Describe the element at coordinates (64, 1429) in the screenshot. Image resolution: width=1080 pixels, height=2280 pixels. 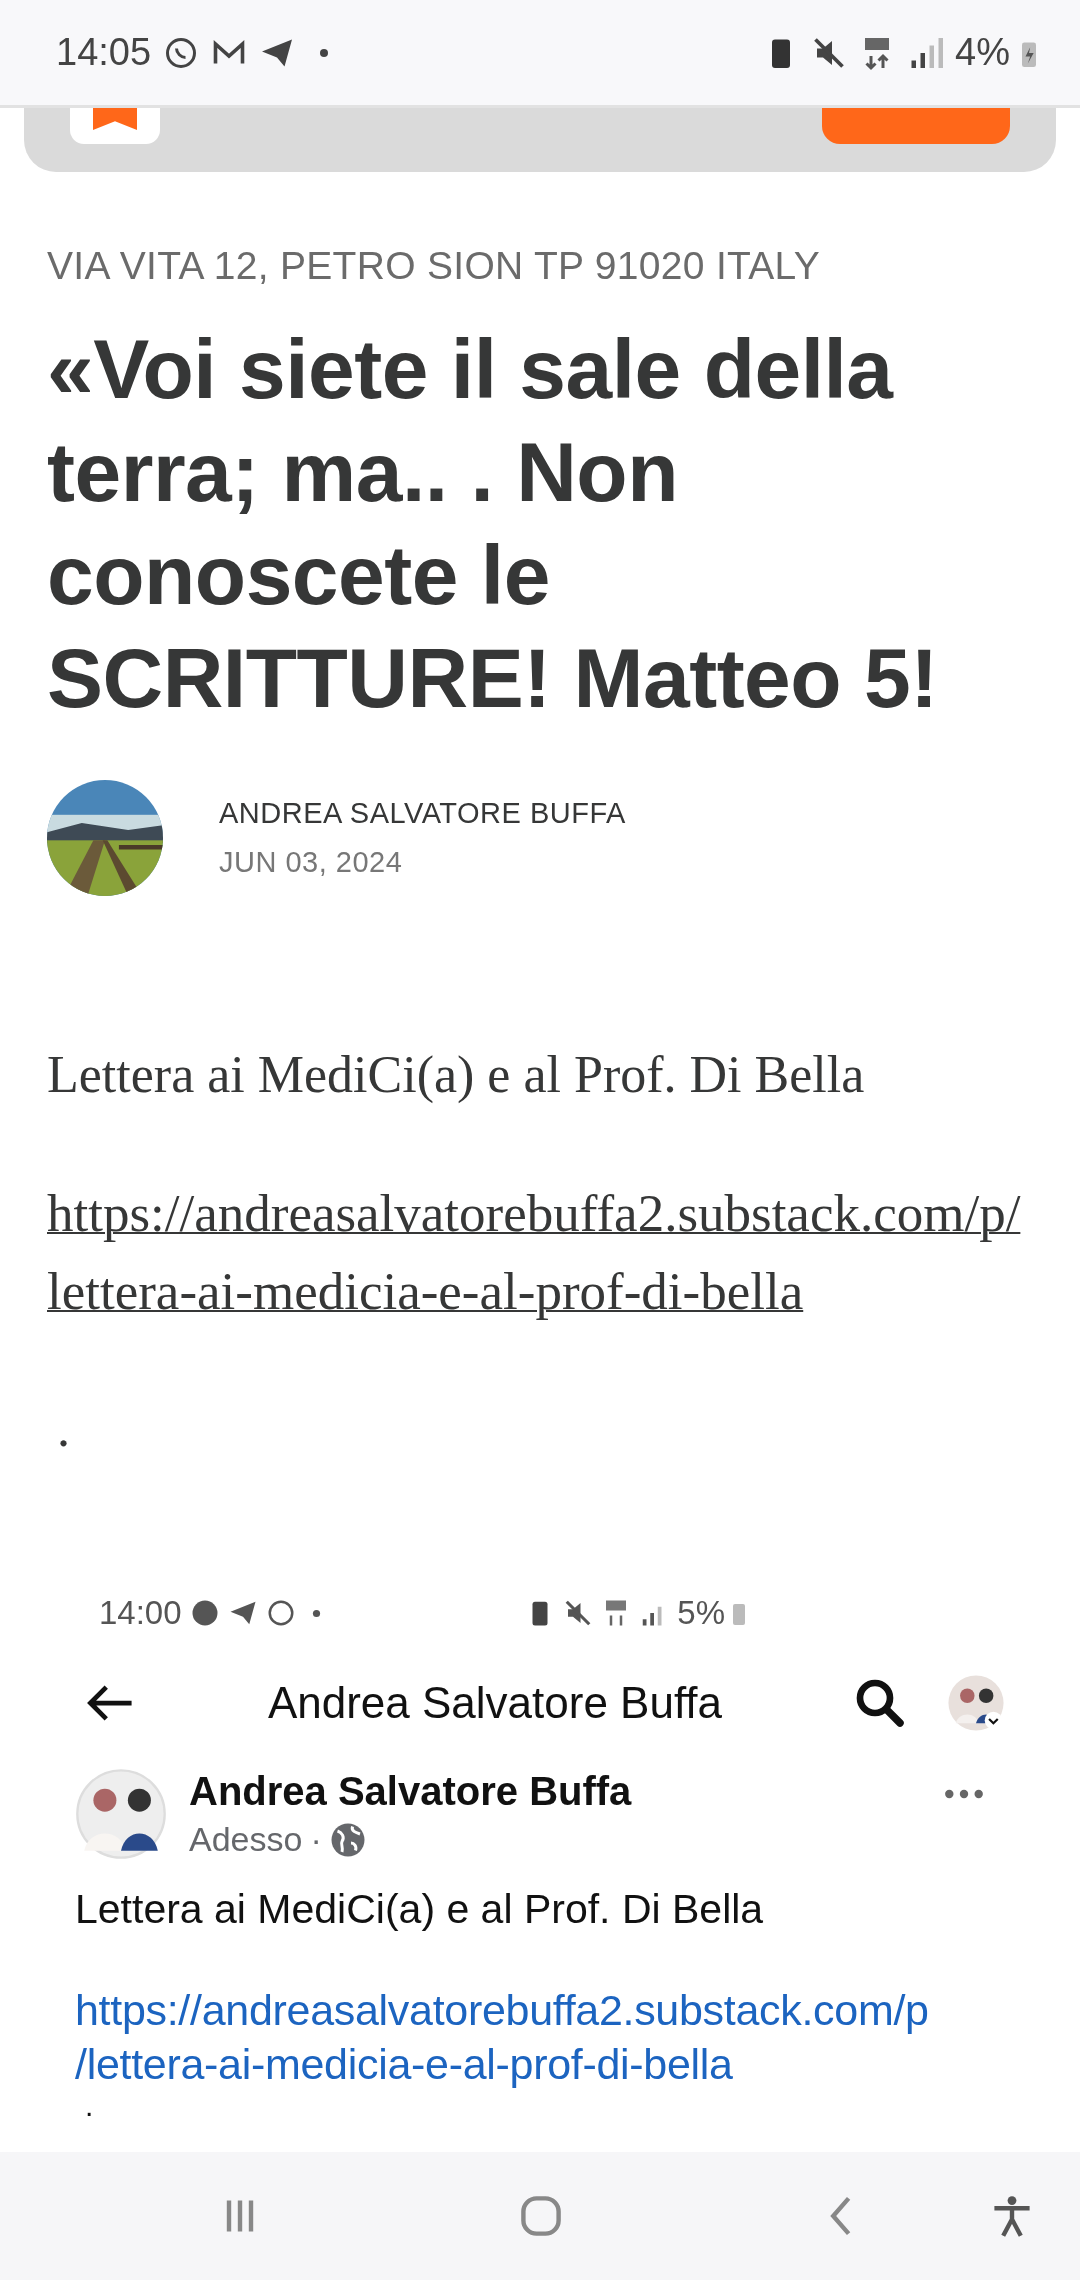
I see `body-paragraph: .` at that location.